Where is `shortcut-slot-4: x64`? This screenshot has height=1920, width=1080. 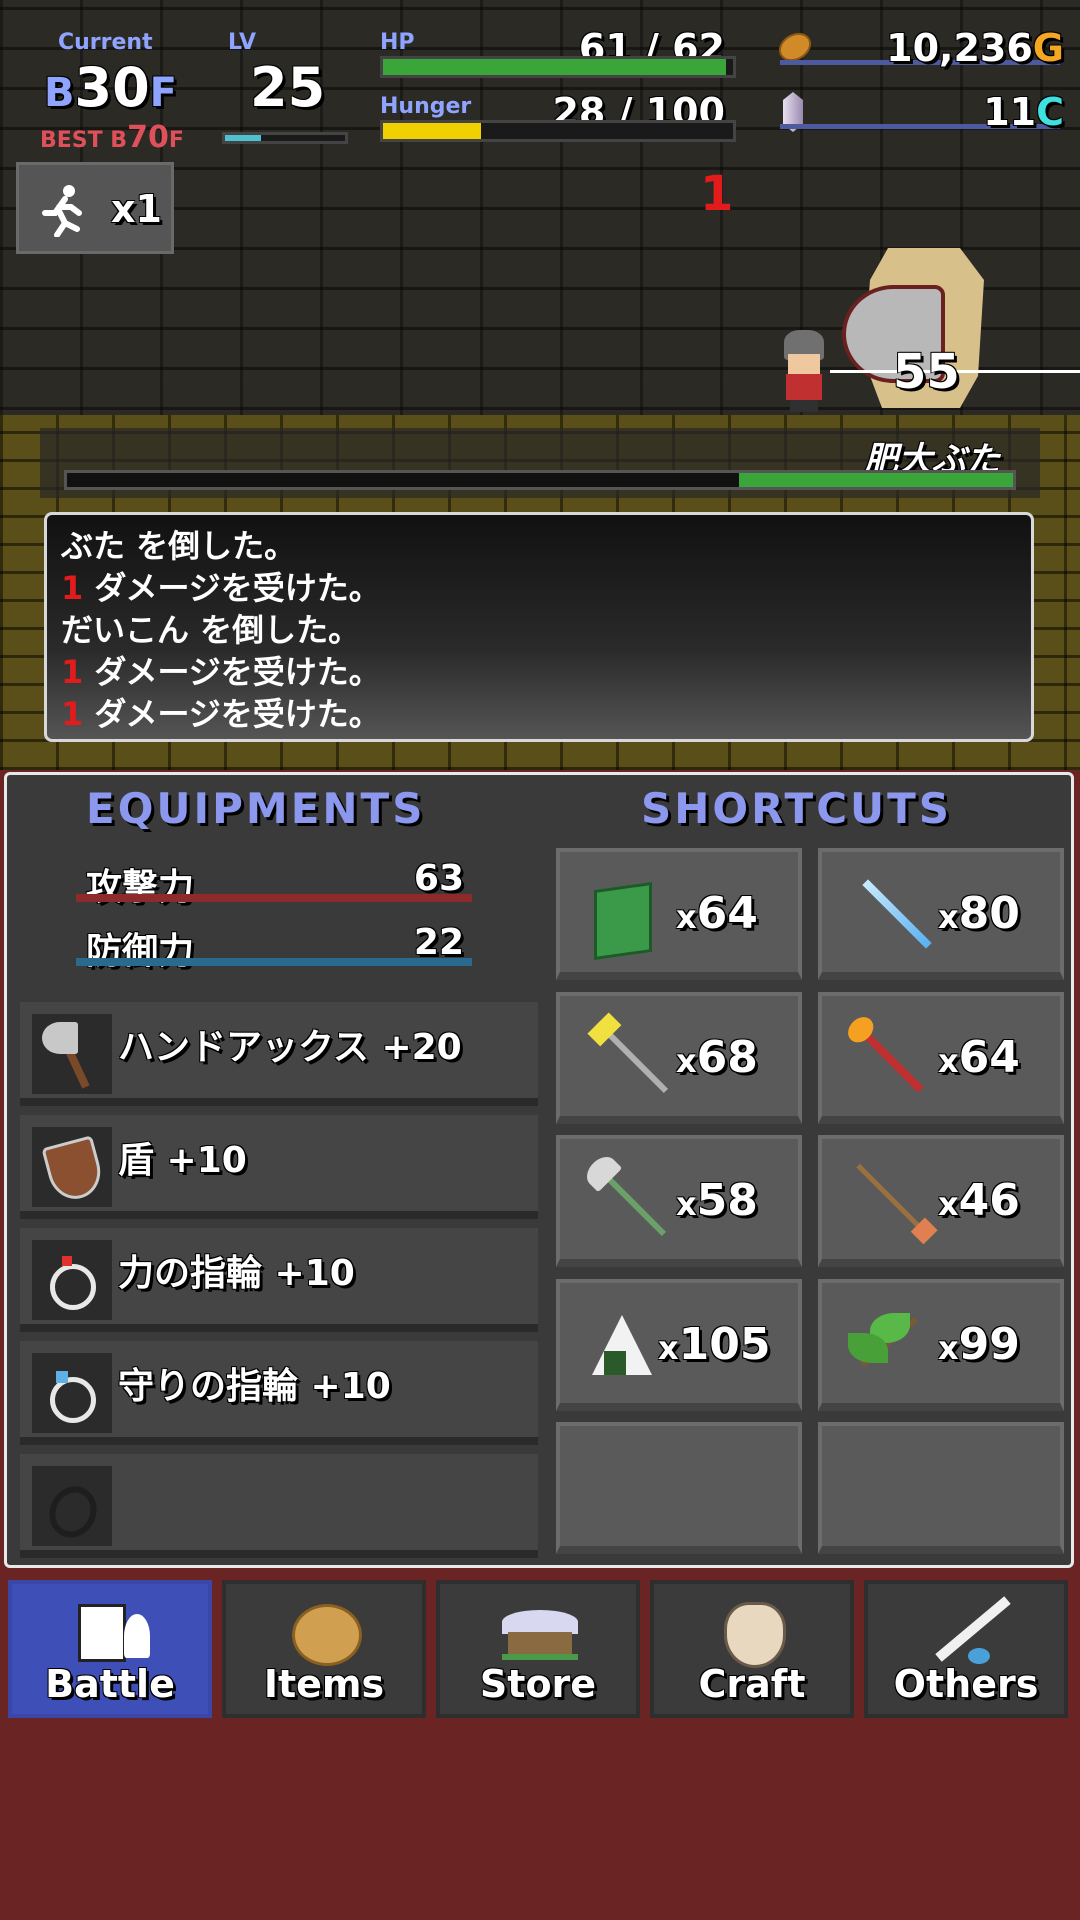 shortcut-slot-4: x64 is located at coordinates (941, 1058).